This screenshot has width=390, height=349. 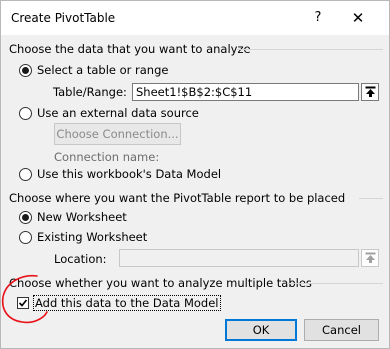 I want to click on dialog-title: Create PivotTable, so click(x=63, y=18).